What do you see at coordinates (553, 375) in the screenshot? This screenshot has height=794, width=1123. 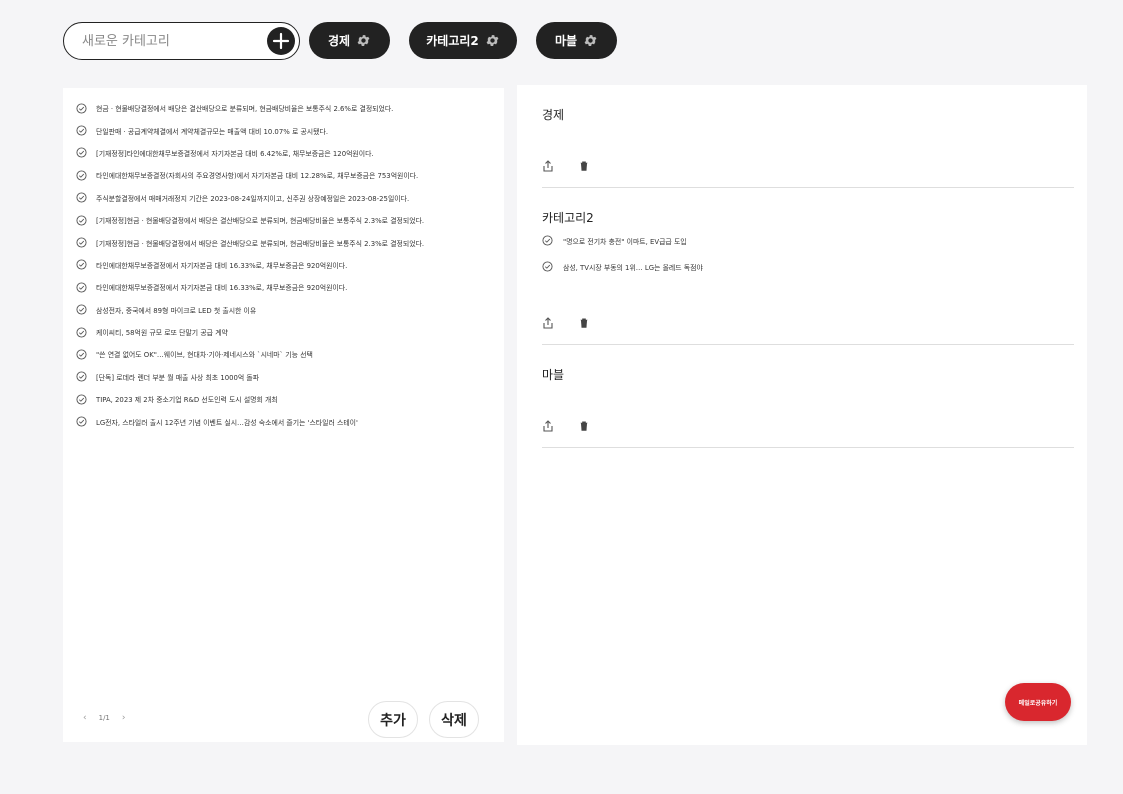 I see `section-title: 마블` at bounding box center [553, 375].